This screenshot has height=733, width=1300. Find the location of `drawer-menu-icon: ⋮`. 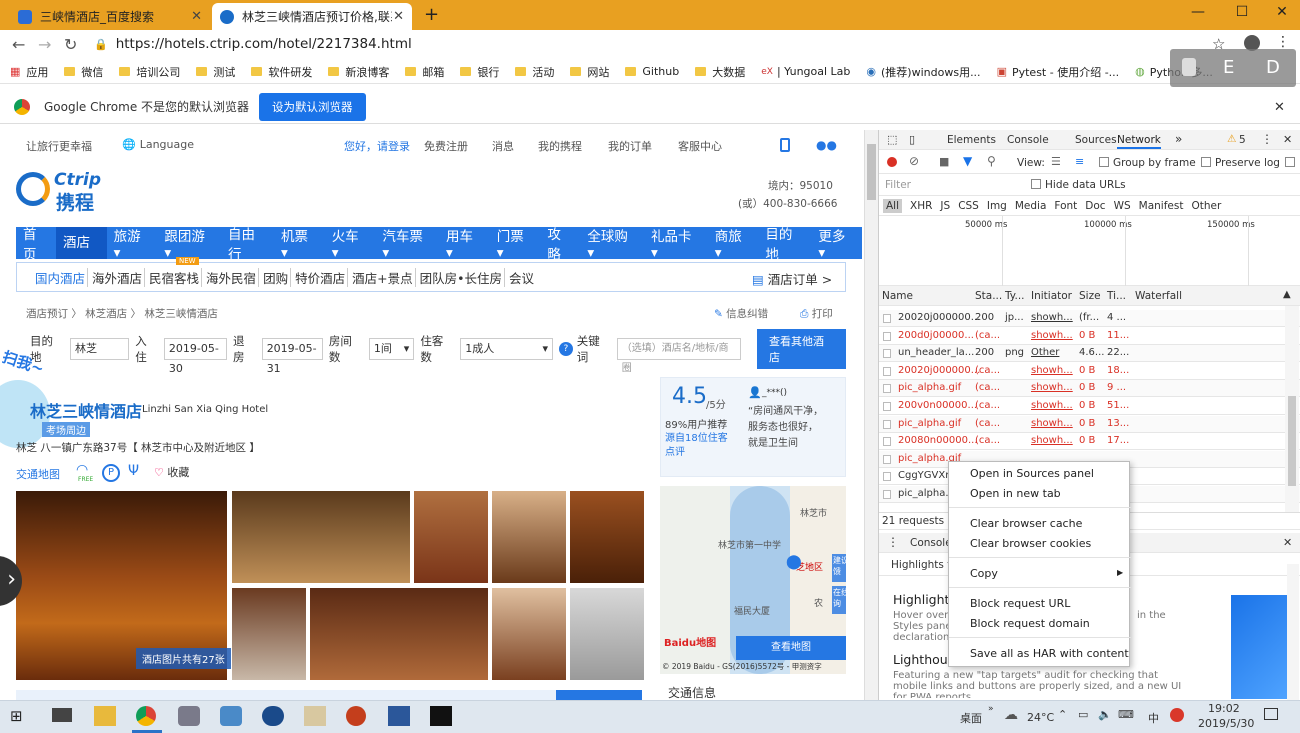

drawer-menu-icon: ⋮ is located at coordinates (893, 542).